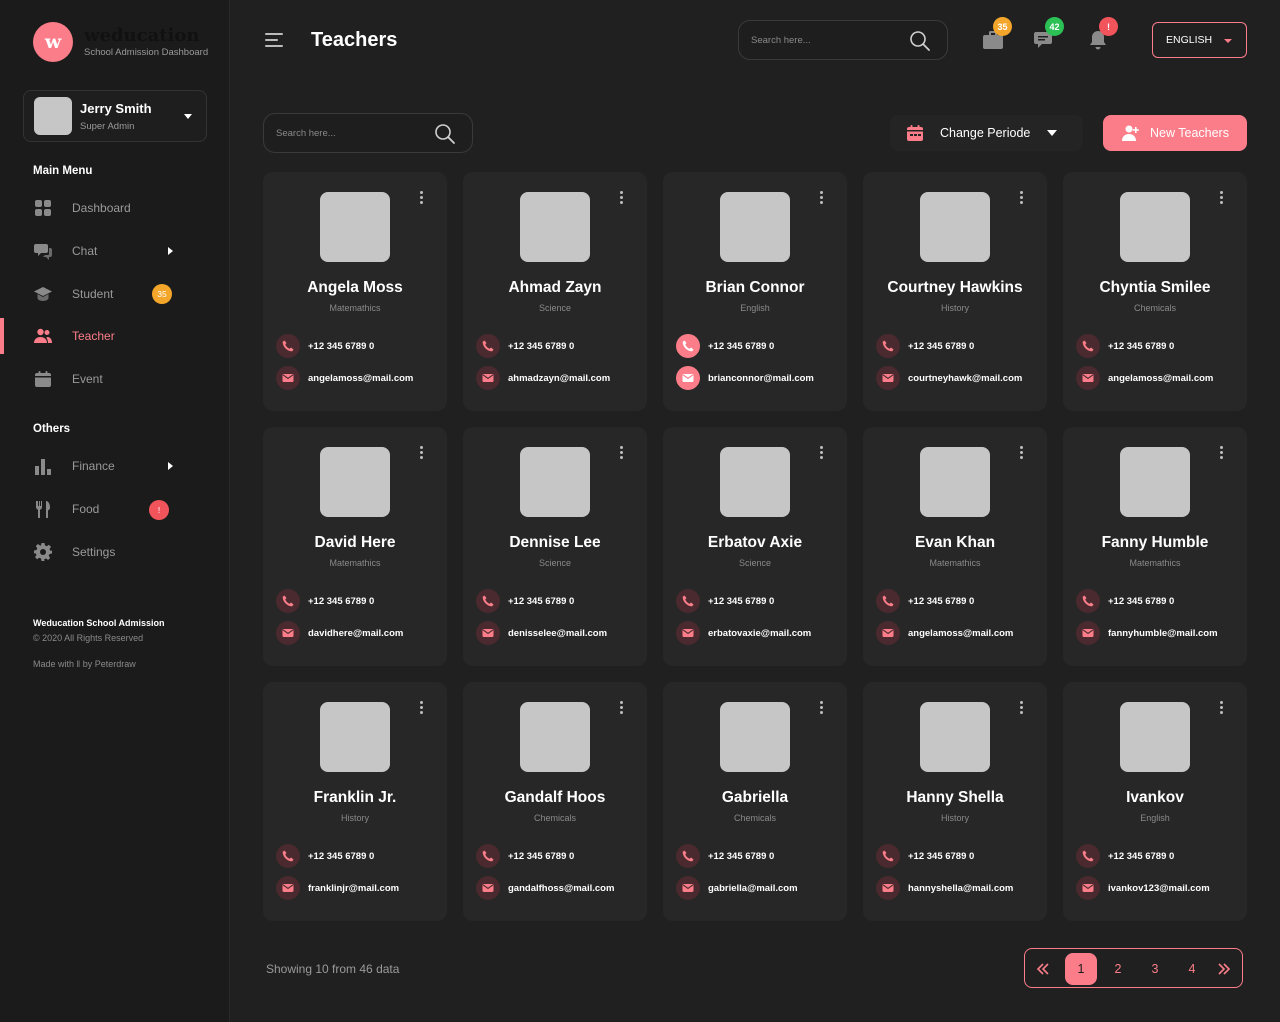 Image resolution: width=1280 pixels, height=1022 pixels. What do you see at coordinates (43, 467) in the screenshot?
I see `bar-chart-icon` at bounding box center [43, 467].